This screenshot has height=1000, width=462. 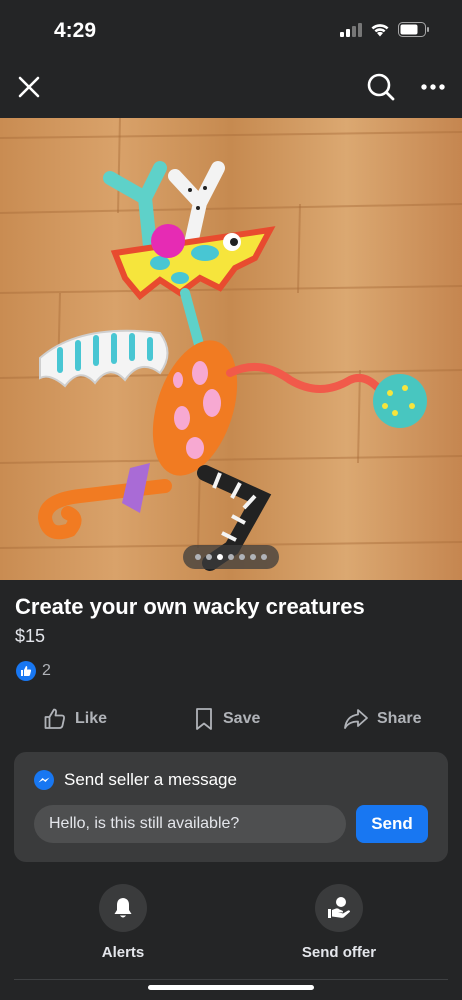 I want to click on save-button: Save, so click(x=226, y=719).